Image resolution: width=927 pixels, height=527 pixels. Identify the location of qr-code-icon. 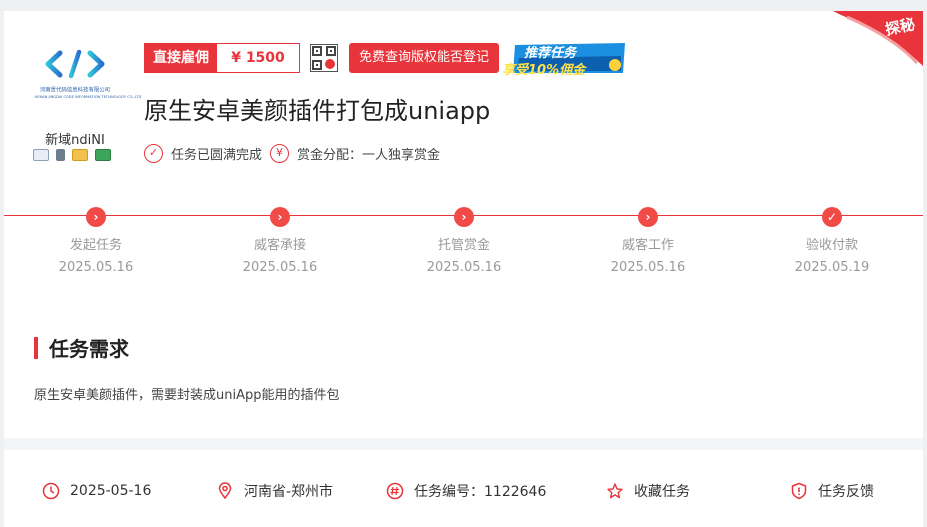
(324, 58).